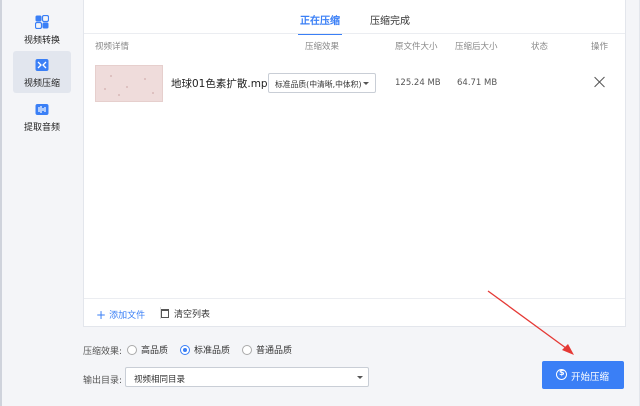  Describe the element at coordinates (112, 47) in the screenshot. I see `column-header-details: 视频详情` at that location.